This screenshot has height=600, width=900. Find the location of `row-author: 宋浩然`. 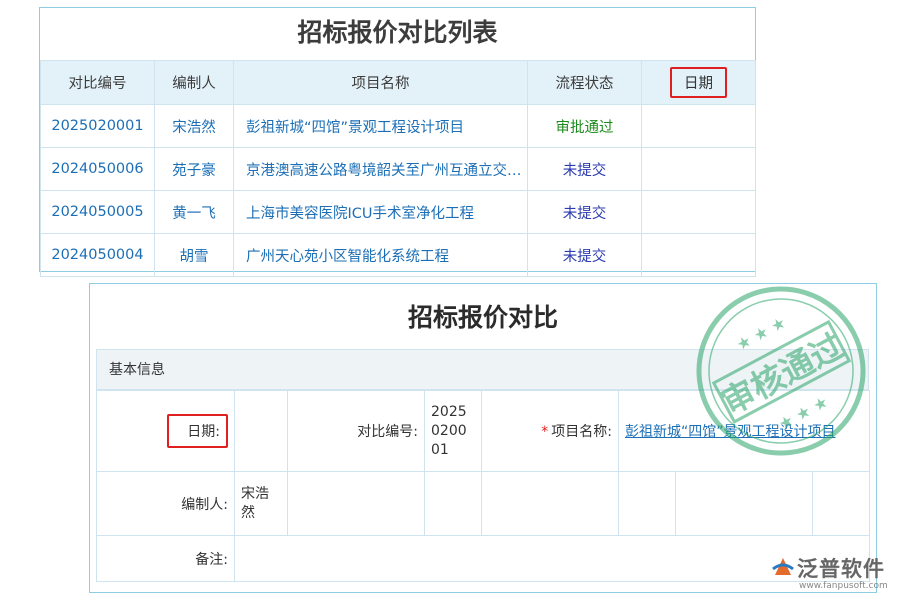

row-author: 宋浩然 is located at coordinates (194, 126).